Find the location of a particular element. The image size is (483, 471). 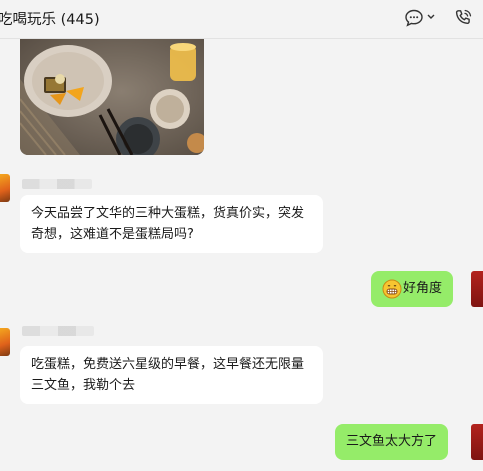

message-text: 今天品尝了文华的三种大蛋糕，货真价实，突发奇想，这难道不是蛋糕局吗? is located at coordinates (168, 224).